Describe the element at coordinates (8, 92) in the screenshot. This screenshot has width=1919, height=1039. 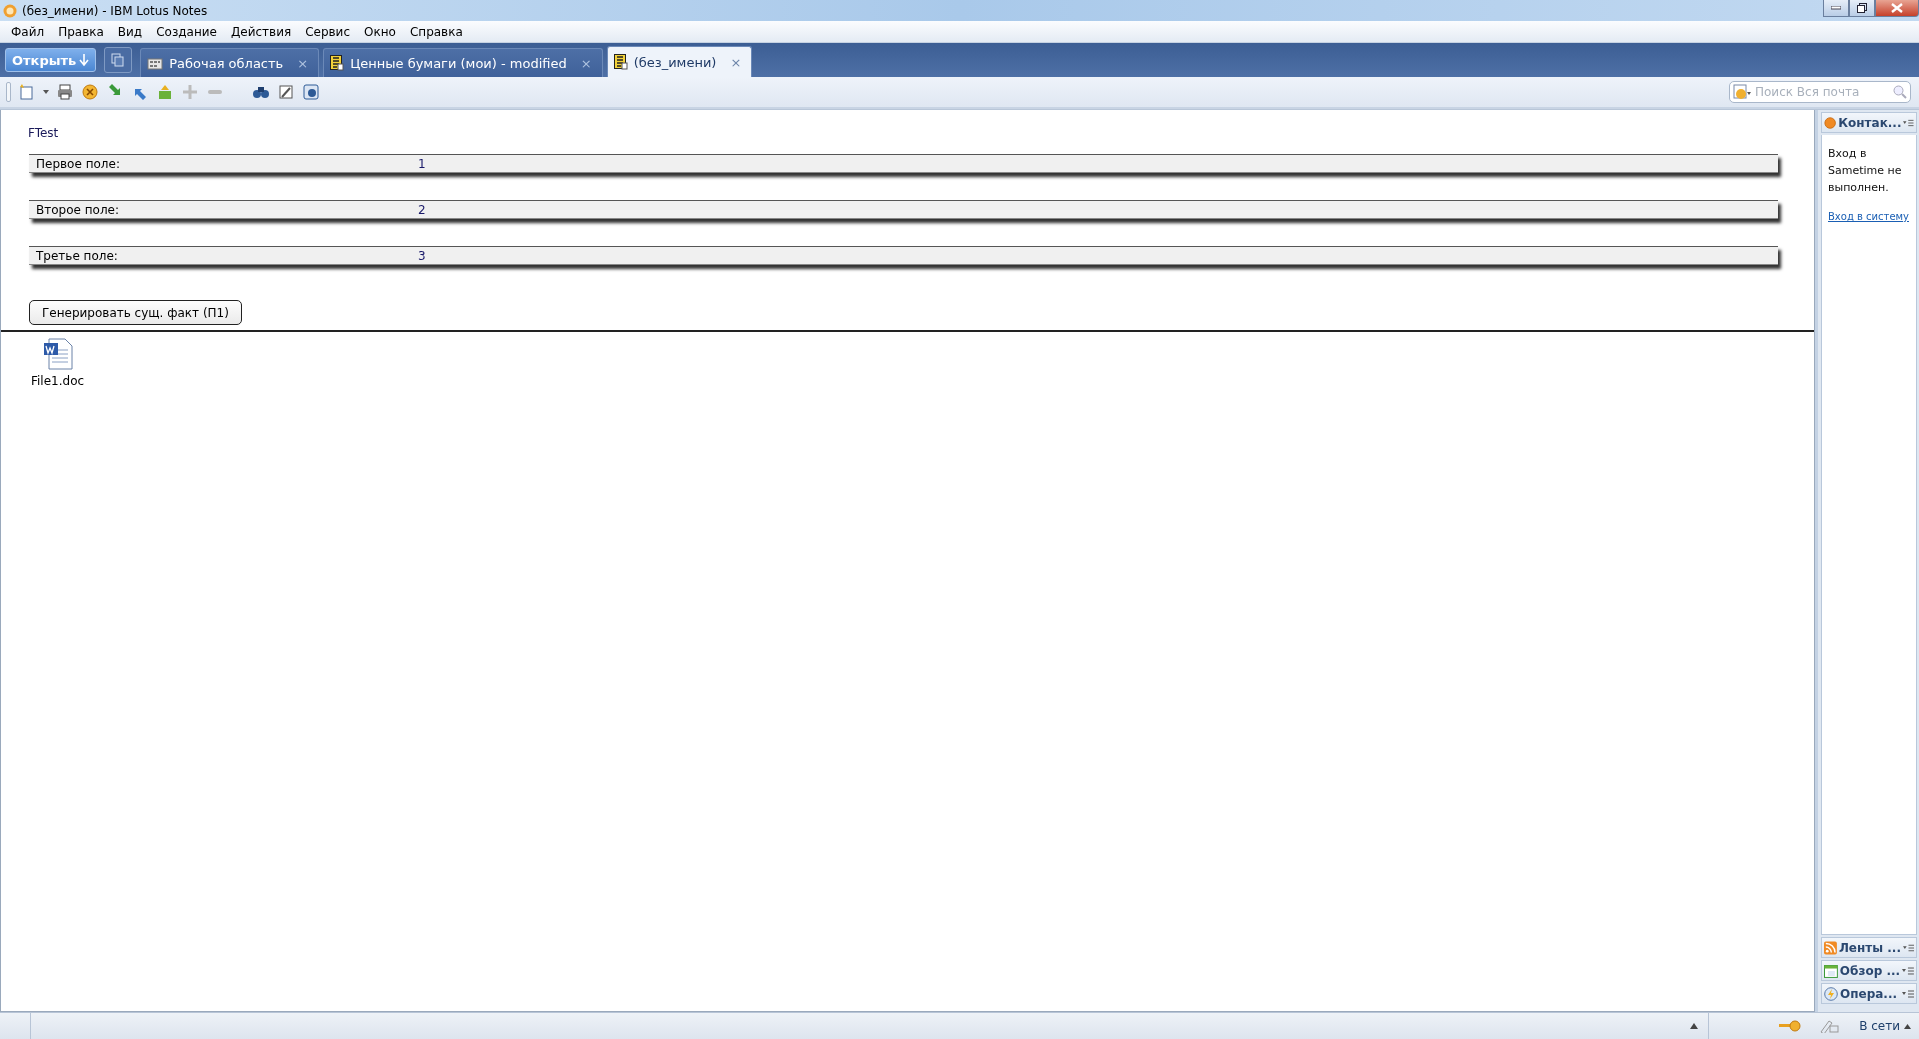
I see `toolbar-grip` at that location.